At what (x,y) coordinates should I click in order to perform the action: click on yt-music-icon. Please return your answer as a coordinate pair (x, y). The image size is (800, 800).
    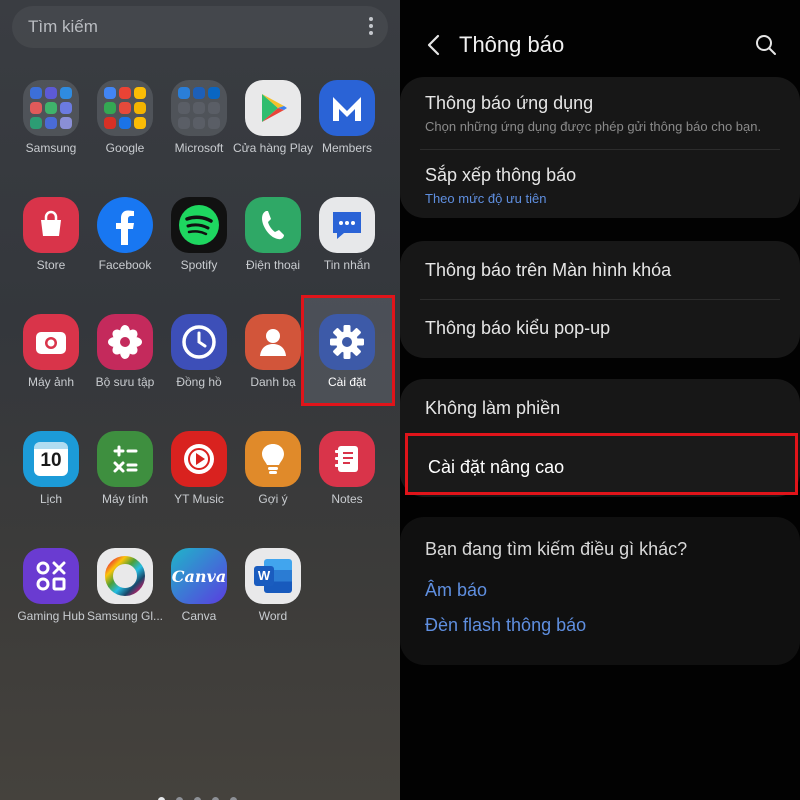
    Looking at the image, I should click on (199, 459).